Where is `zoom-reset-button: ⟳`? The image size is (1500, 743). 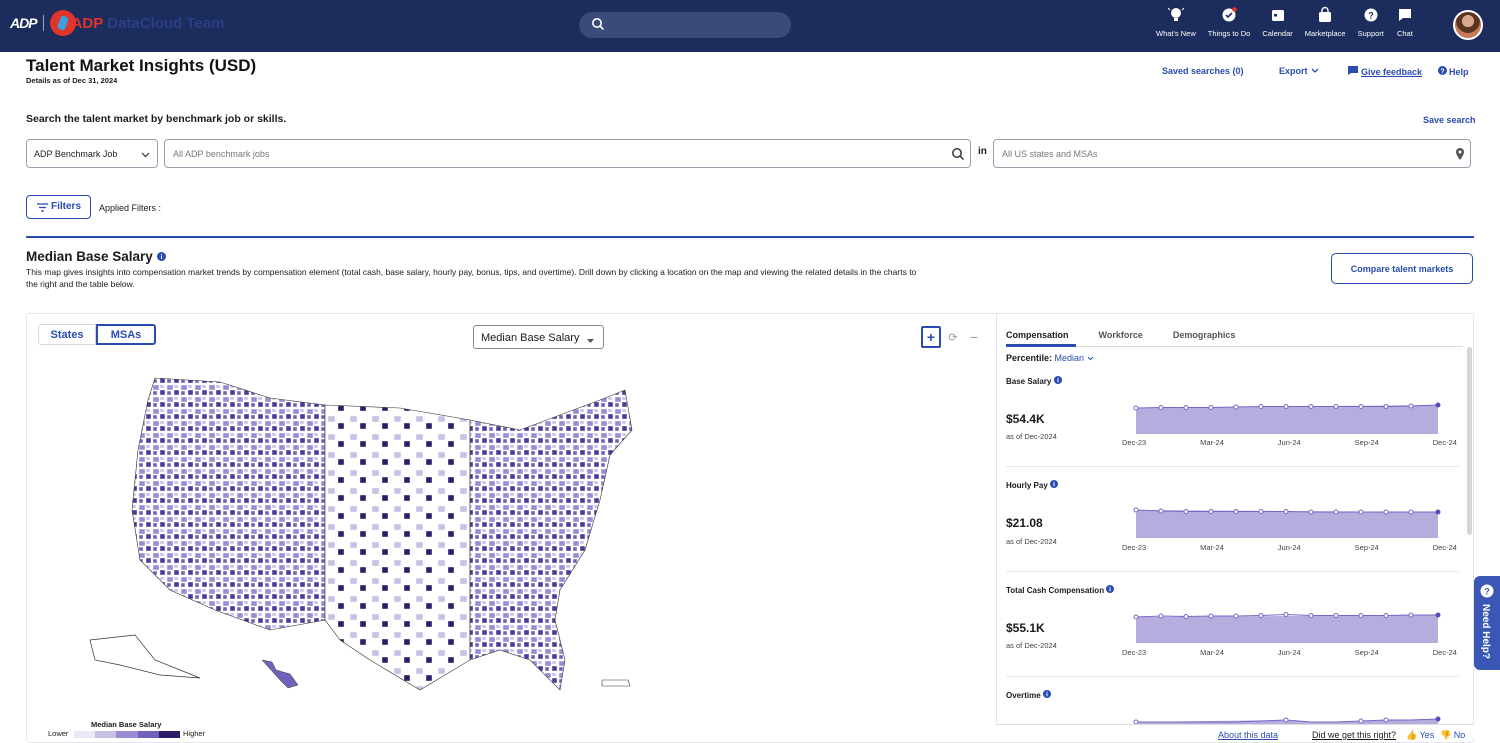 zoom-reset-button: ⟳ is located at coordinates (953, 337).